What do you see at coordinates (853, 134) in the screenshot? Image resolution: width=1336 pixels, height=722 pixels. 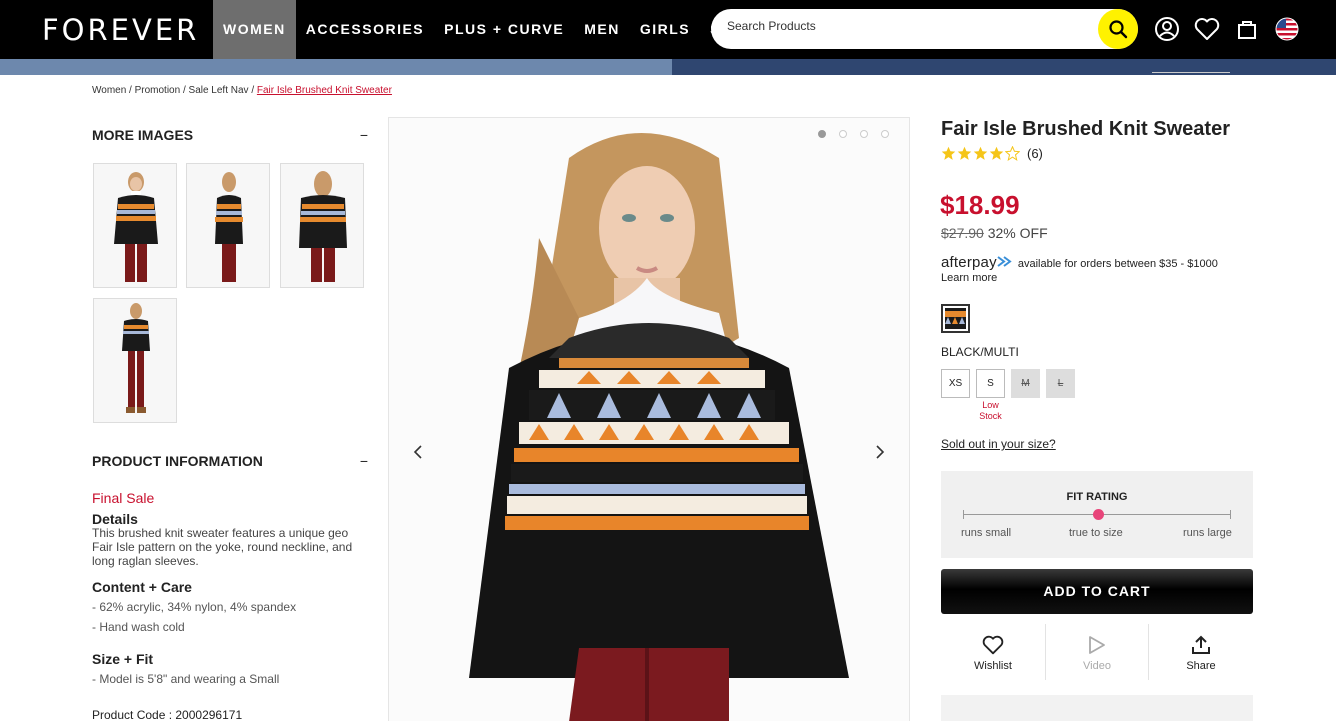 I see `image-carousel-dots` at bounding box center [853, 134].